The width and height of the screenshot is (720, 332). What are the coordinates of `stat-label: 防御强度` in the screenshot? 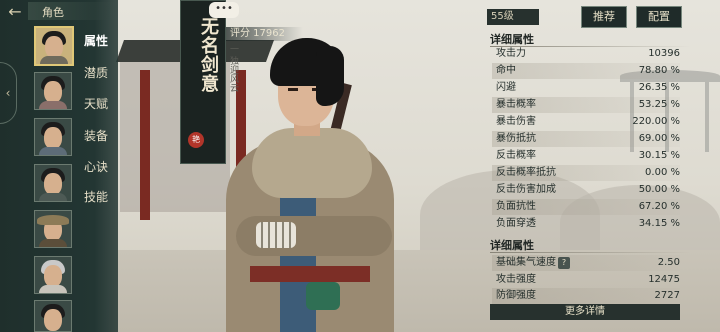 It's located at (516, 295).